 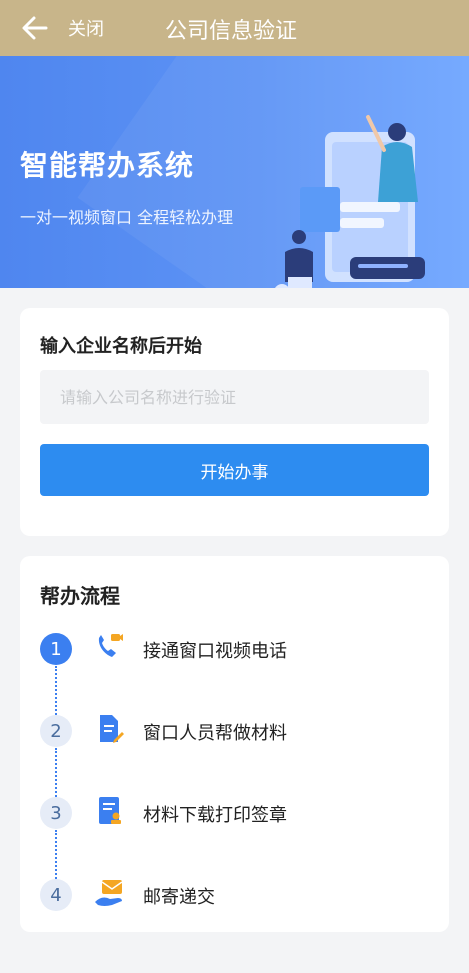 I want to click on video-service-illustration, so click(x=350, y=201).